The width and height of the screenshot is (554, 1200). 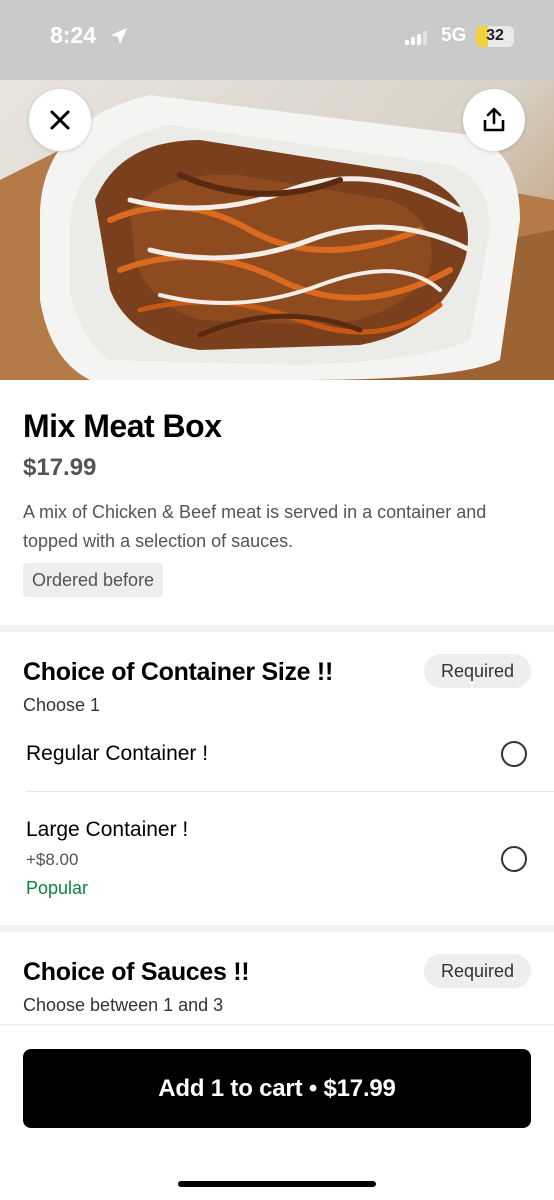 What do you see at coordinates (416, 37) in the screenshot?
I see `signal-bars-icon` at bounding box center [416, 37].